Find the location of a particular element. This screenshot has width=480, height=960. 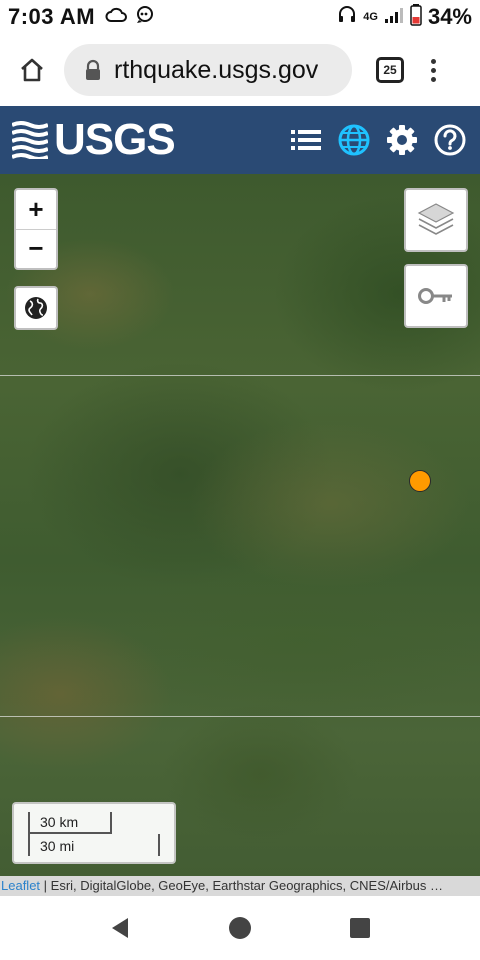

help-button is located at coordinates (450, 140).